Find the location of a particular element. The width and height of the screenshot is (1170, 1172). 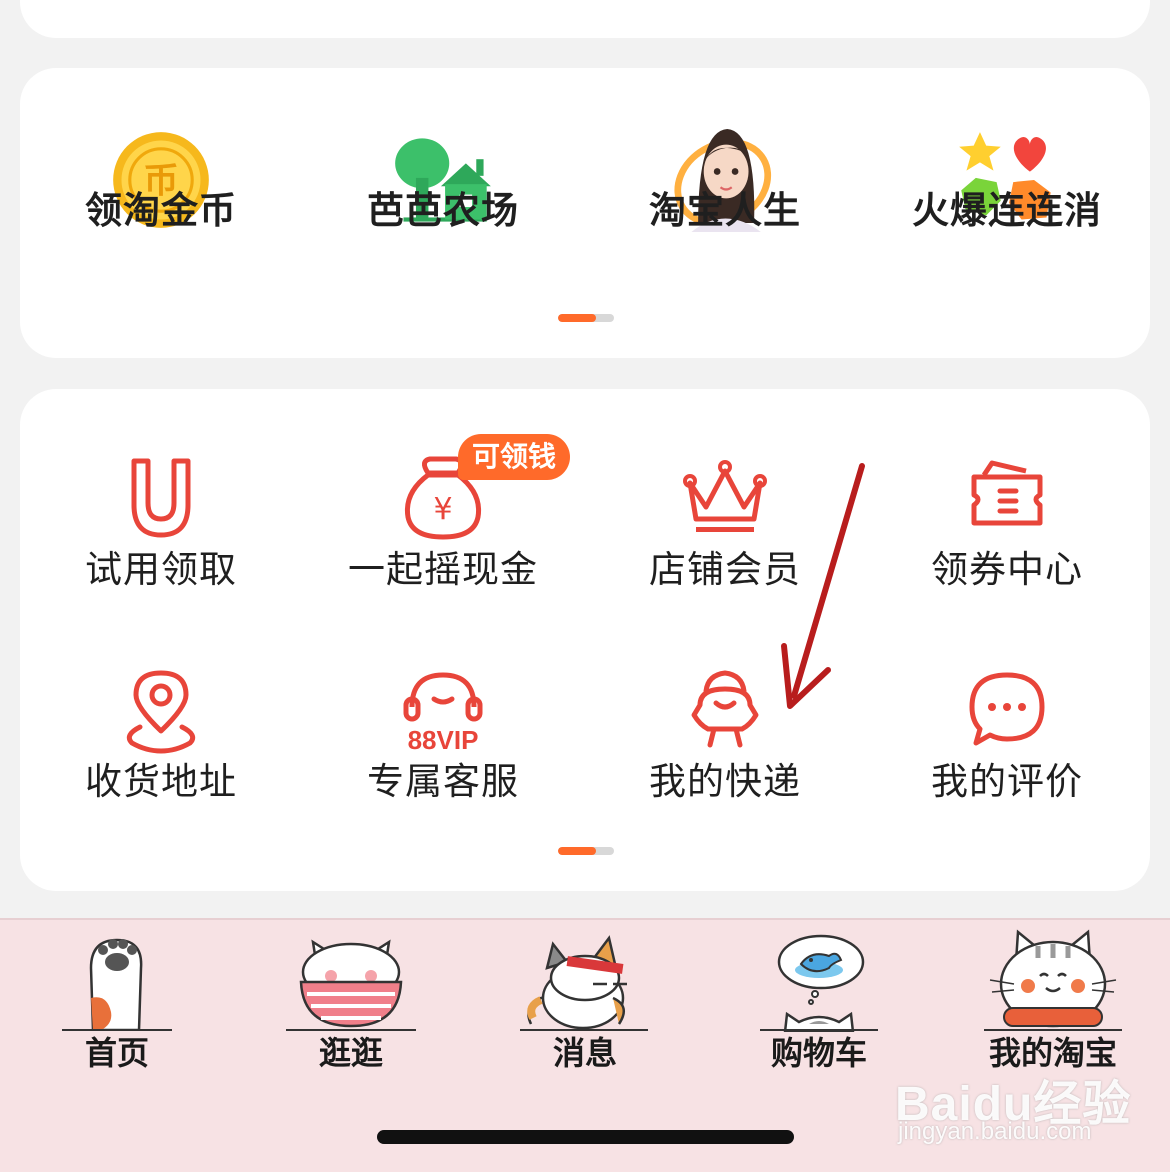

tab-discover: 逛逛 is located at coordinates (351, 996).